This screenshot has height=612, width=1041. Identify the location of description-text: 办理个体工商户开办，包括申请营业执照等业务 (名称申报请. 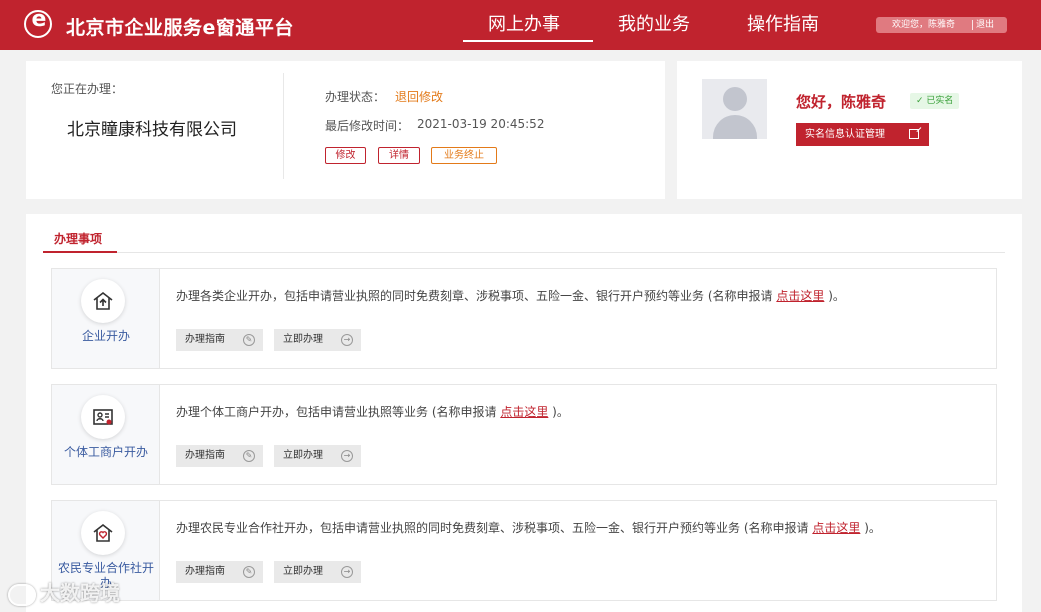
(336, 412).